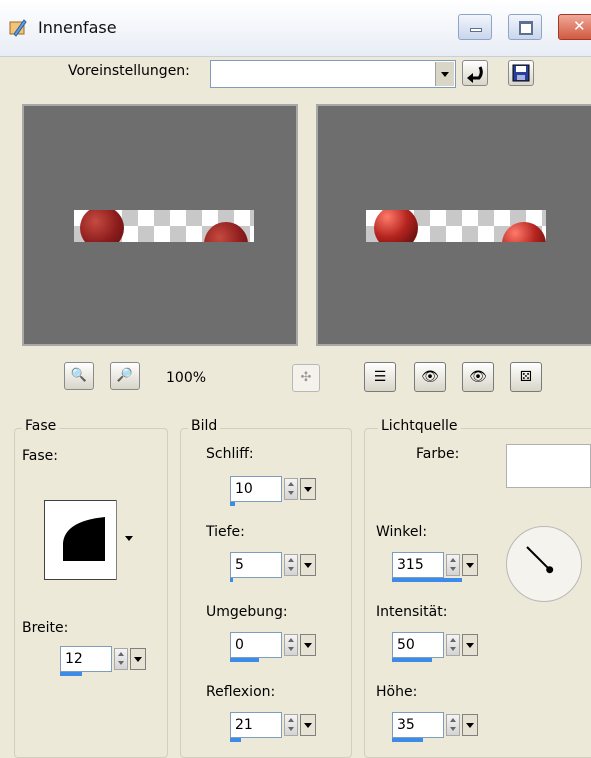 The height and width of the screenshot is (758, 591). Describe the element at coordinates (40, 456) in the screenshot. I see `bevel-shape-label: Fase:` at that location.